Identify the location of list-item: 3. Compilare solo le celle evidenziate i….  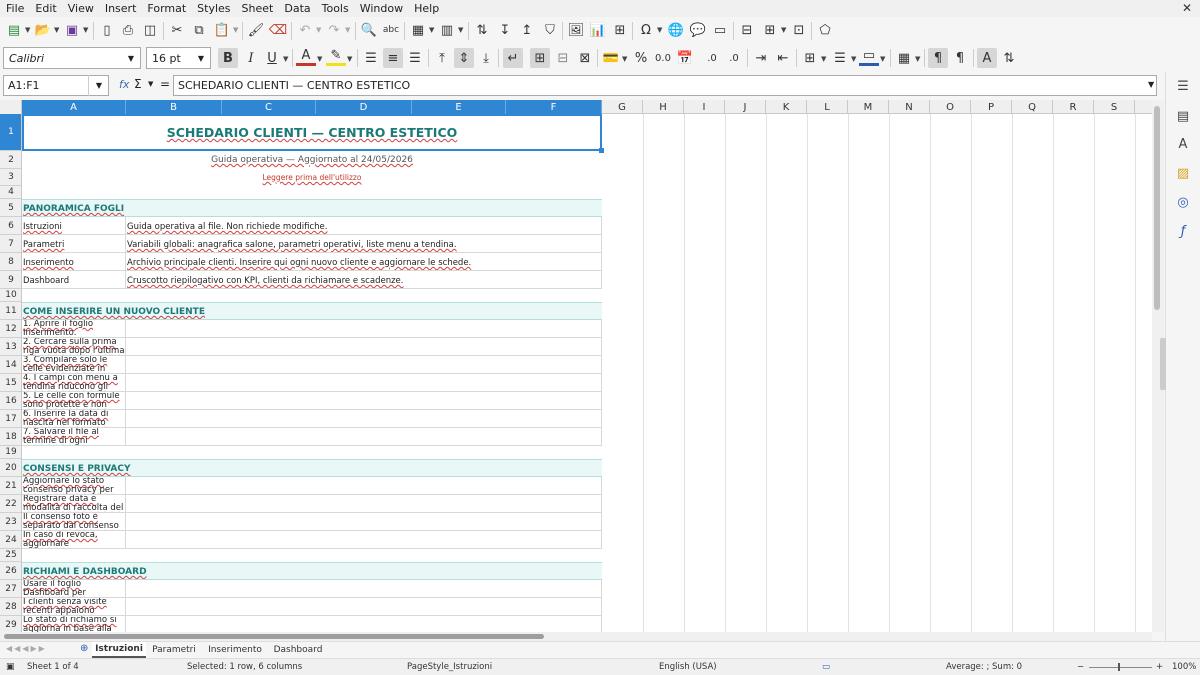
(74, 365).